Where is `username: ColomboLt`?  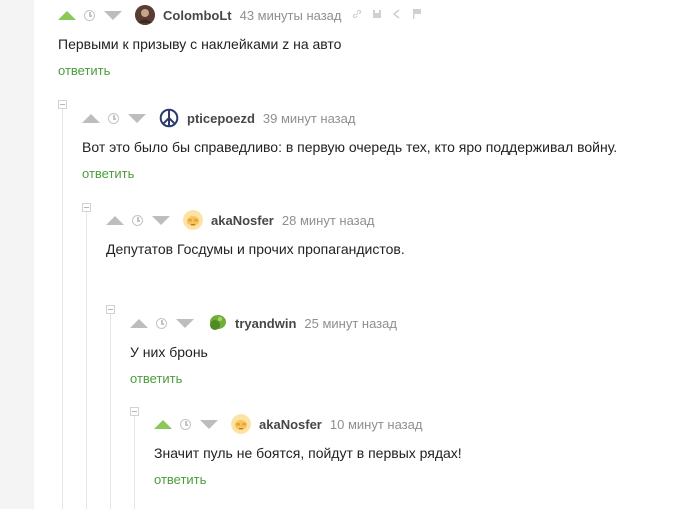 username: ColomboLt is located at coordinates (197, 15).